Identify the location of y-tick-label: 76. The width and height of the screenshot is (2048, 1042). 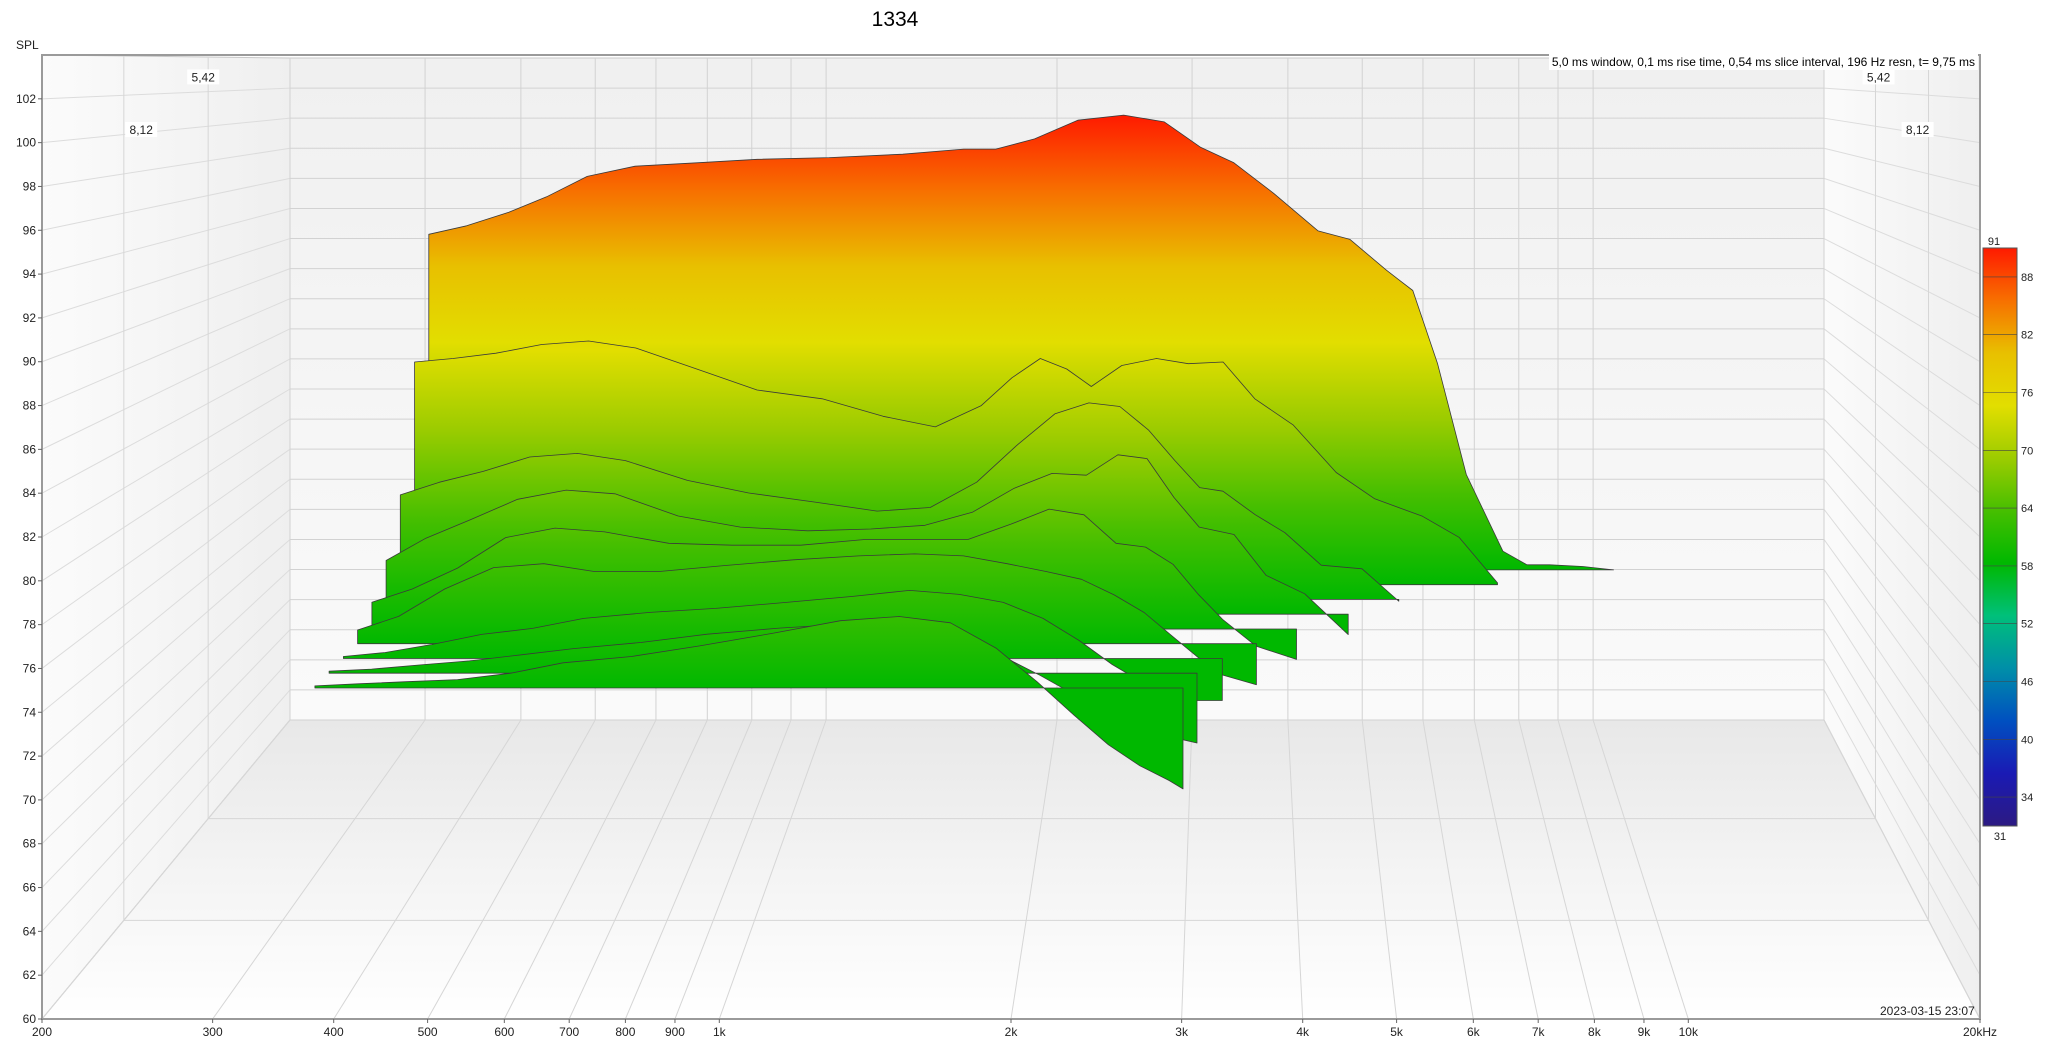
(30, 668).